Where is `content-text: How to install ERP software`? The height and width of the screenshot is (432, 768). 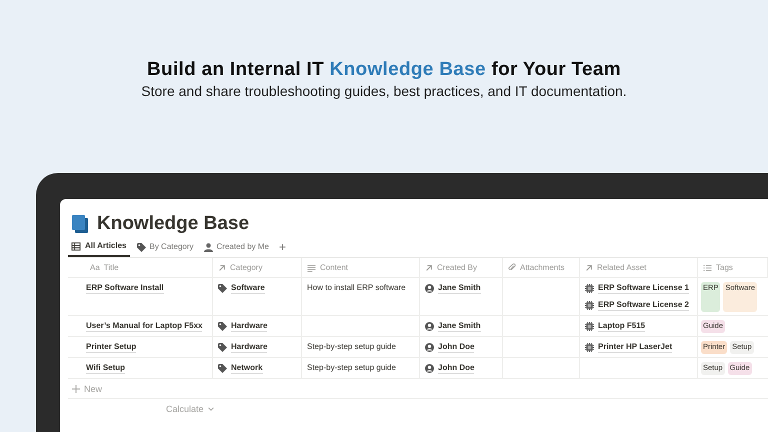 content-text: How to install ERP software is located at coordinates (357, 288).